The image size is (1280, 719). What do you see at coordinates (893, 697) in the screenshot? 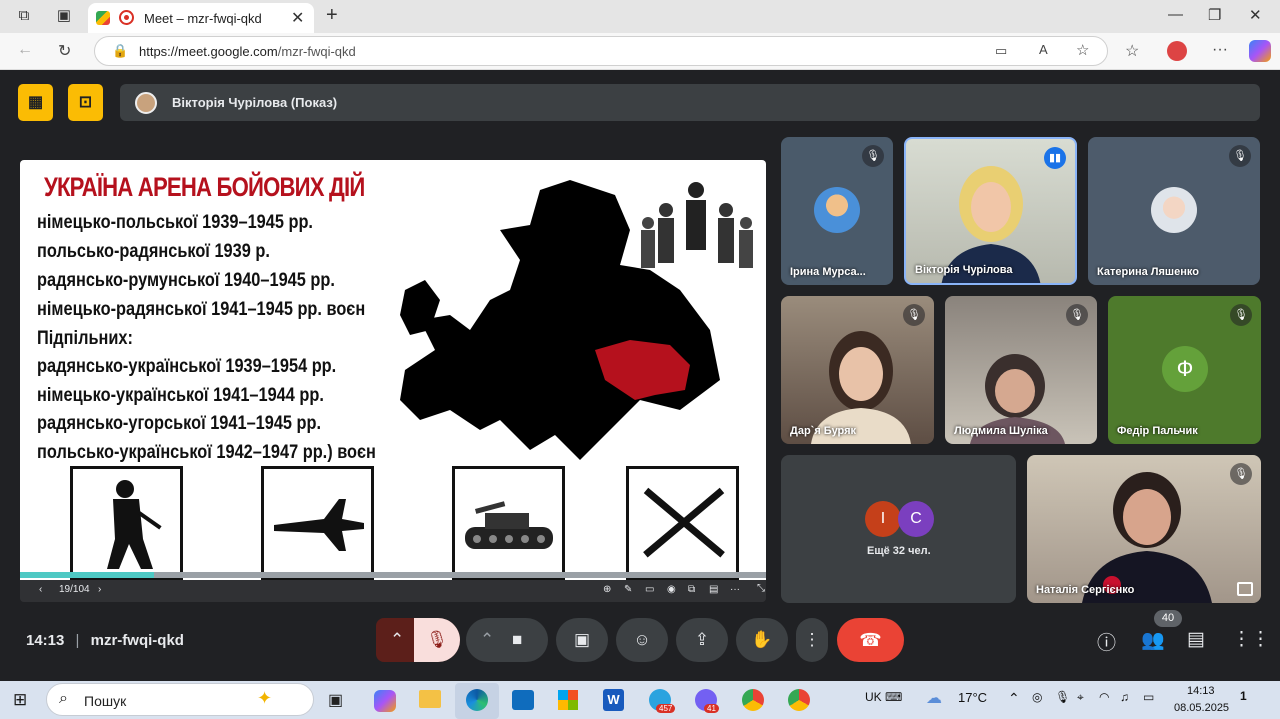
I see `keyboard-icon: ⌨` at bounding box center [893, 697].